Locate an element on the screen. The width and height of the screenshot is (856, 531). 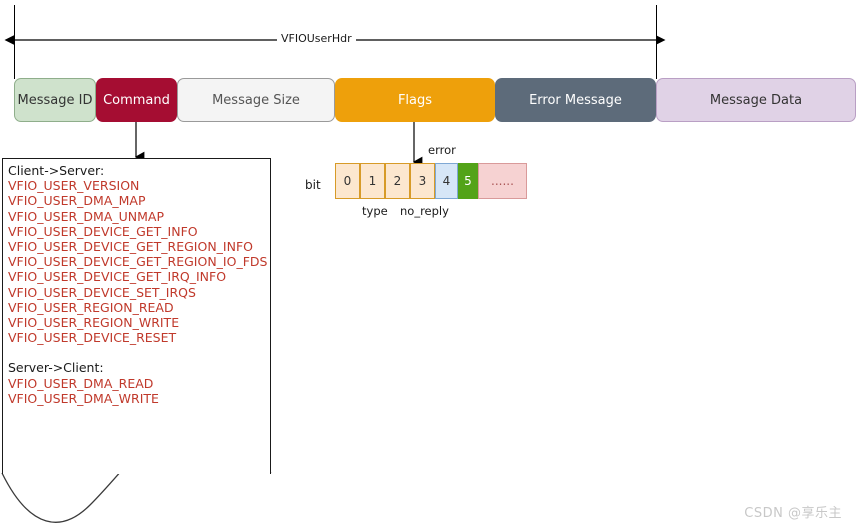
field-error-message: Error Message is located at coordinates (575, 100).